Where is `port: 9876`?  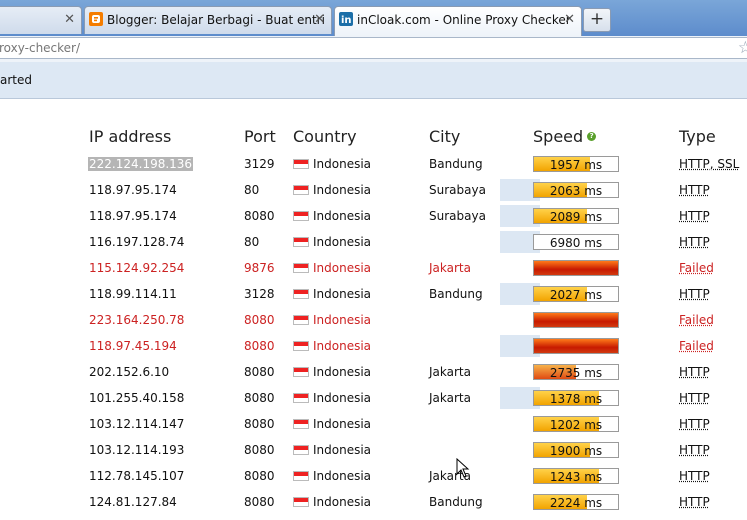 port: 9876 is located at coordinates (259, 268).